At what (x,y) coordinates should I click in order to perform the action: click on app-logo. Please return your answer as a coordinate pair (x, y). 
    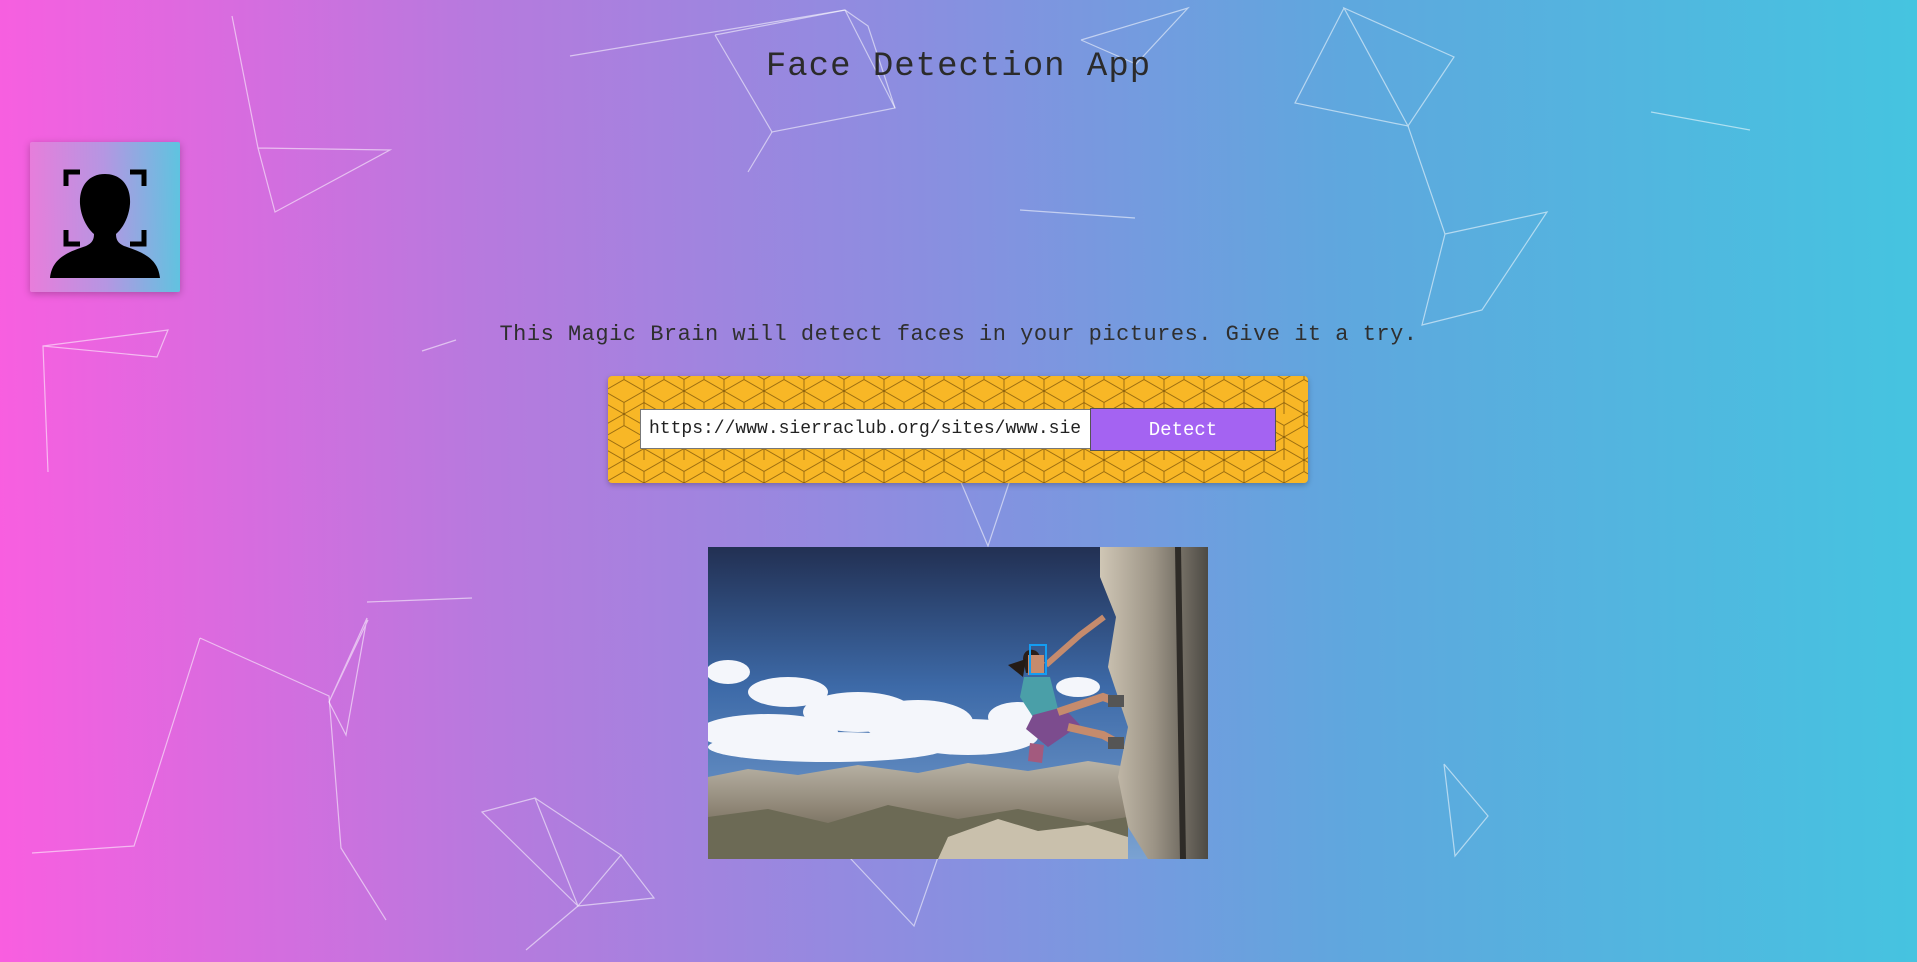
    Looking at the image, I should click on (105, 217).